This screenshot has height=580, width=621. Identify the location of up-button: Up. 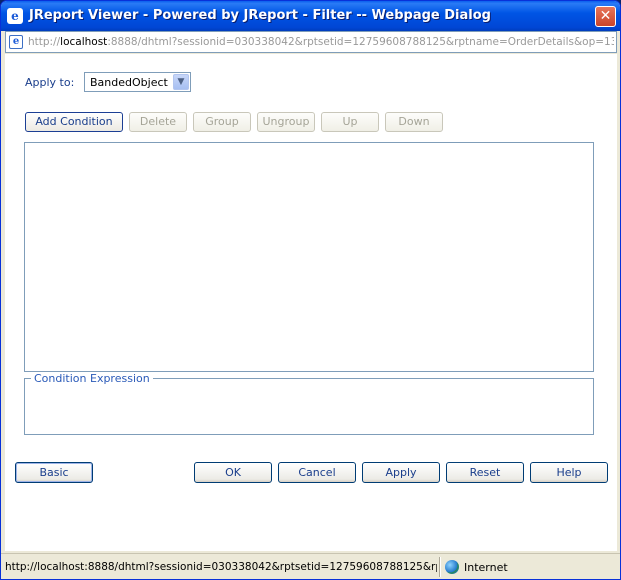
(350, 122).